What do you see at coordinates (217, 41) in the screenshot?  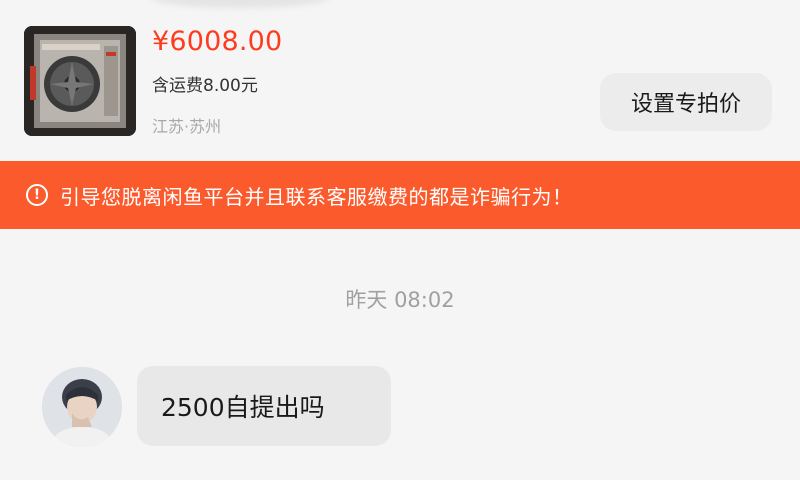 I see `product-price: ¥6008.00` at bounding box center [217, 41].